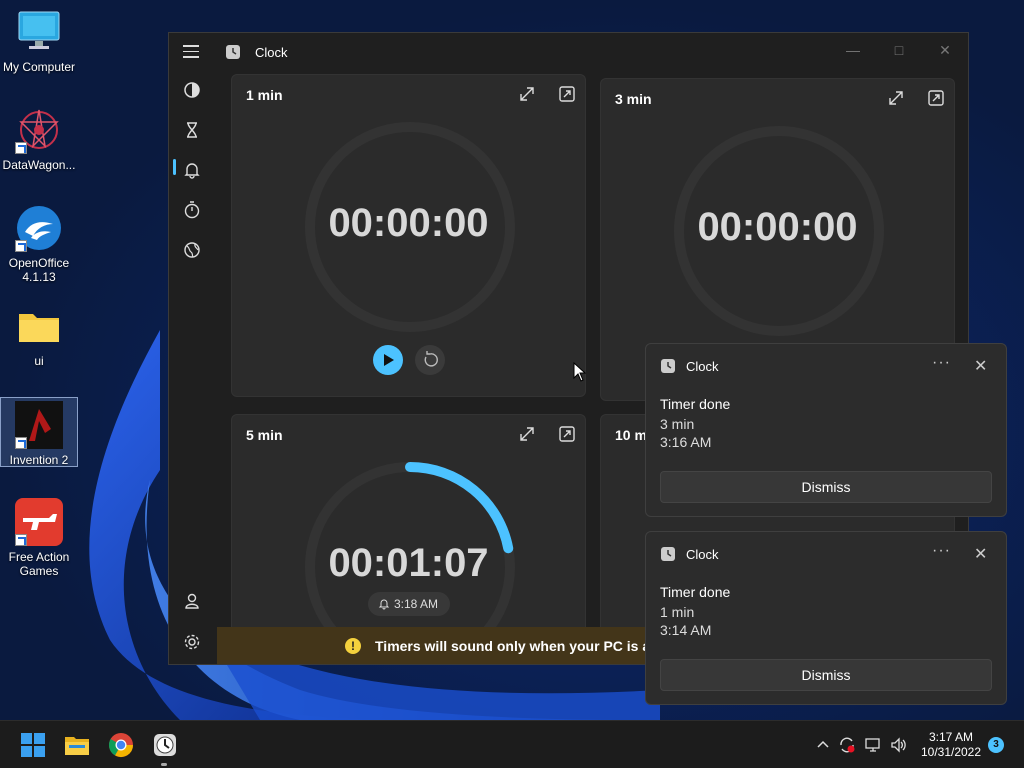 This screenshot has height=768, width=1024. Describe the element at coordinates (873, 745) in the screenshot. I see `network-icon` at that location.